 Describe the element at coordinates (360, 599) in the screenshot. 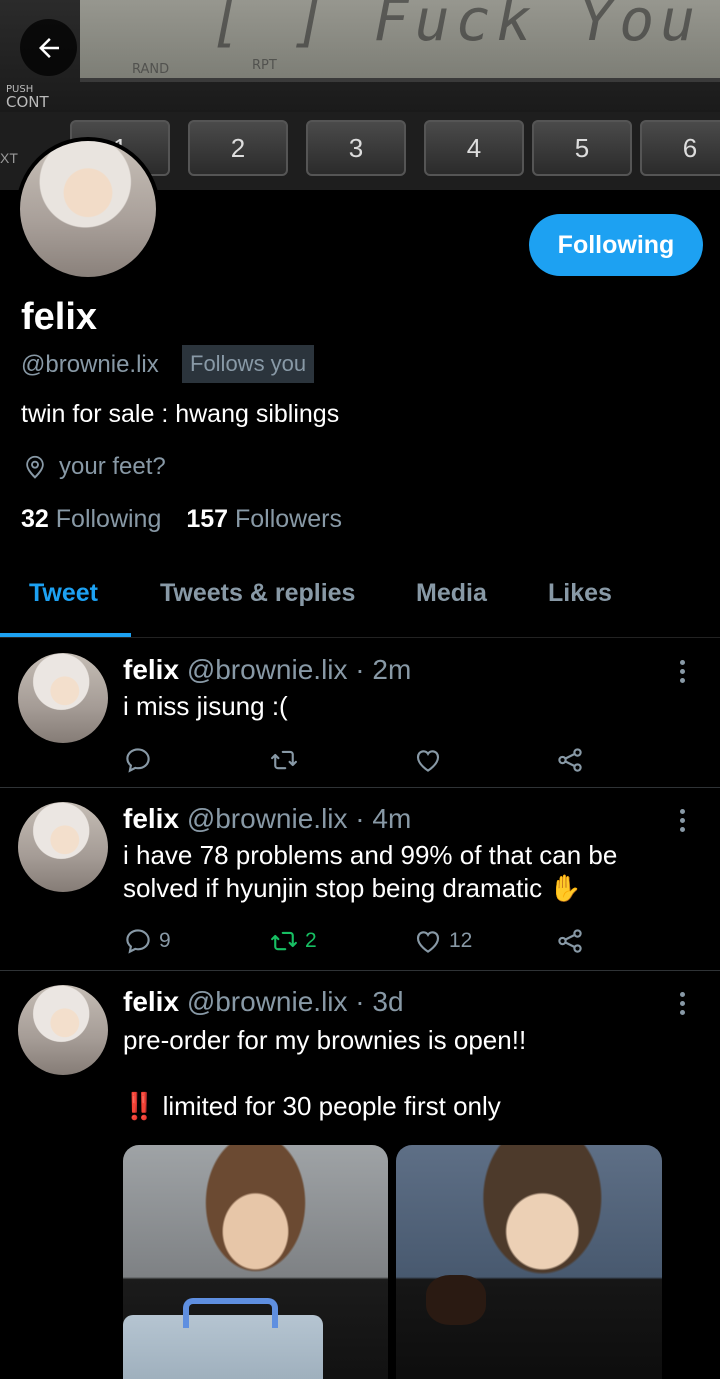

I see `profile-tabs: Tweet Tweets & replies Media Likes` at that location.